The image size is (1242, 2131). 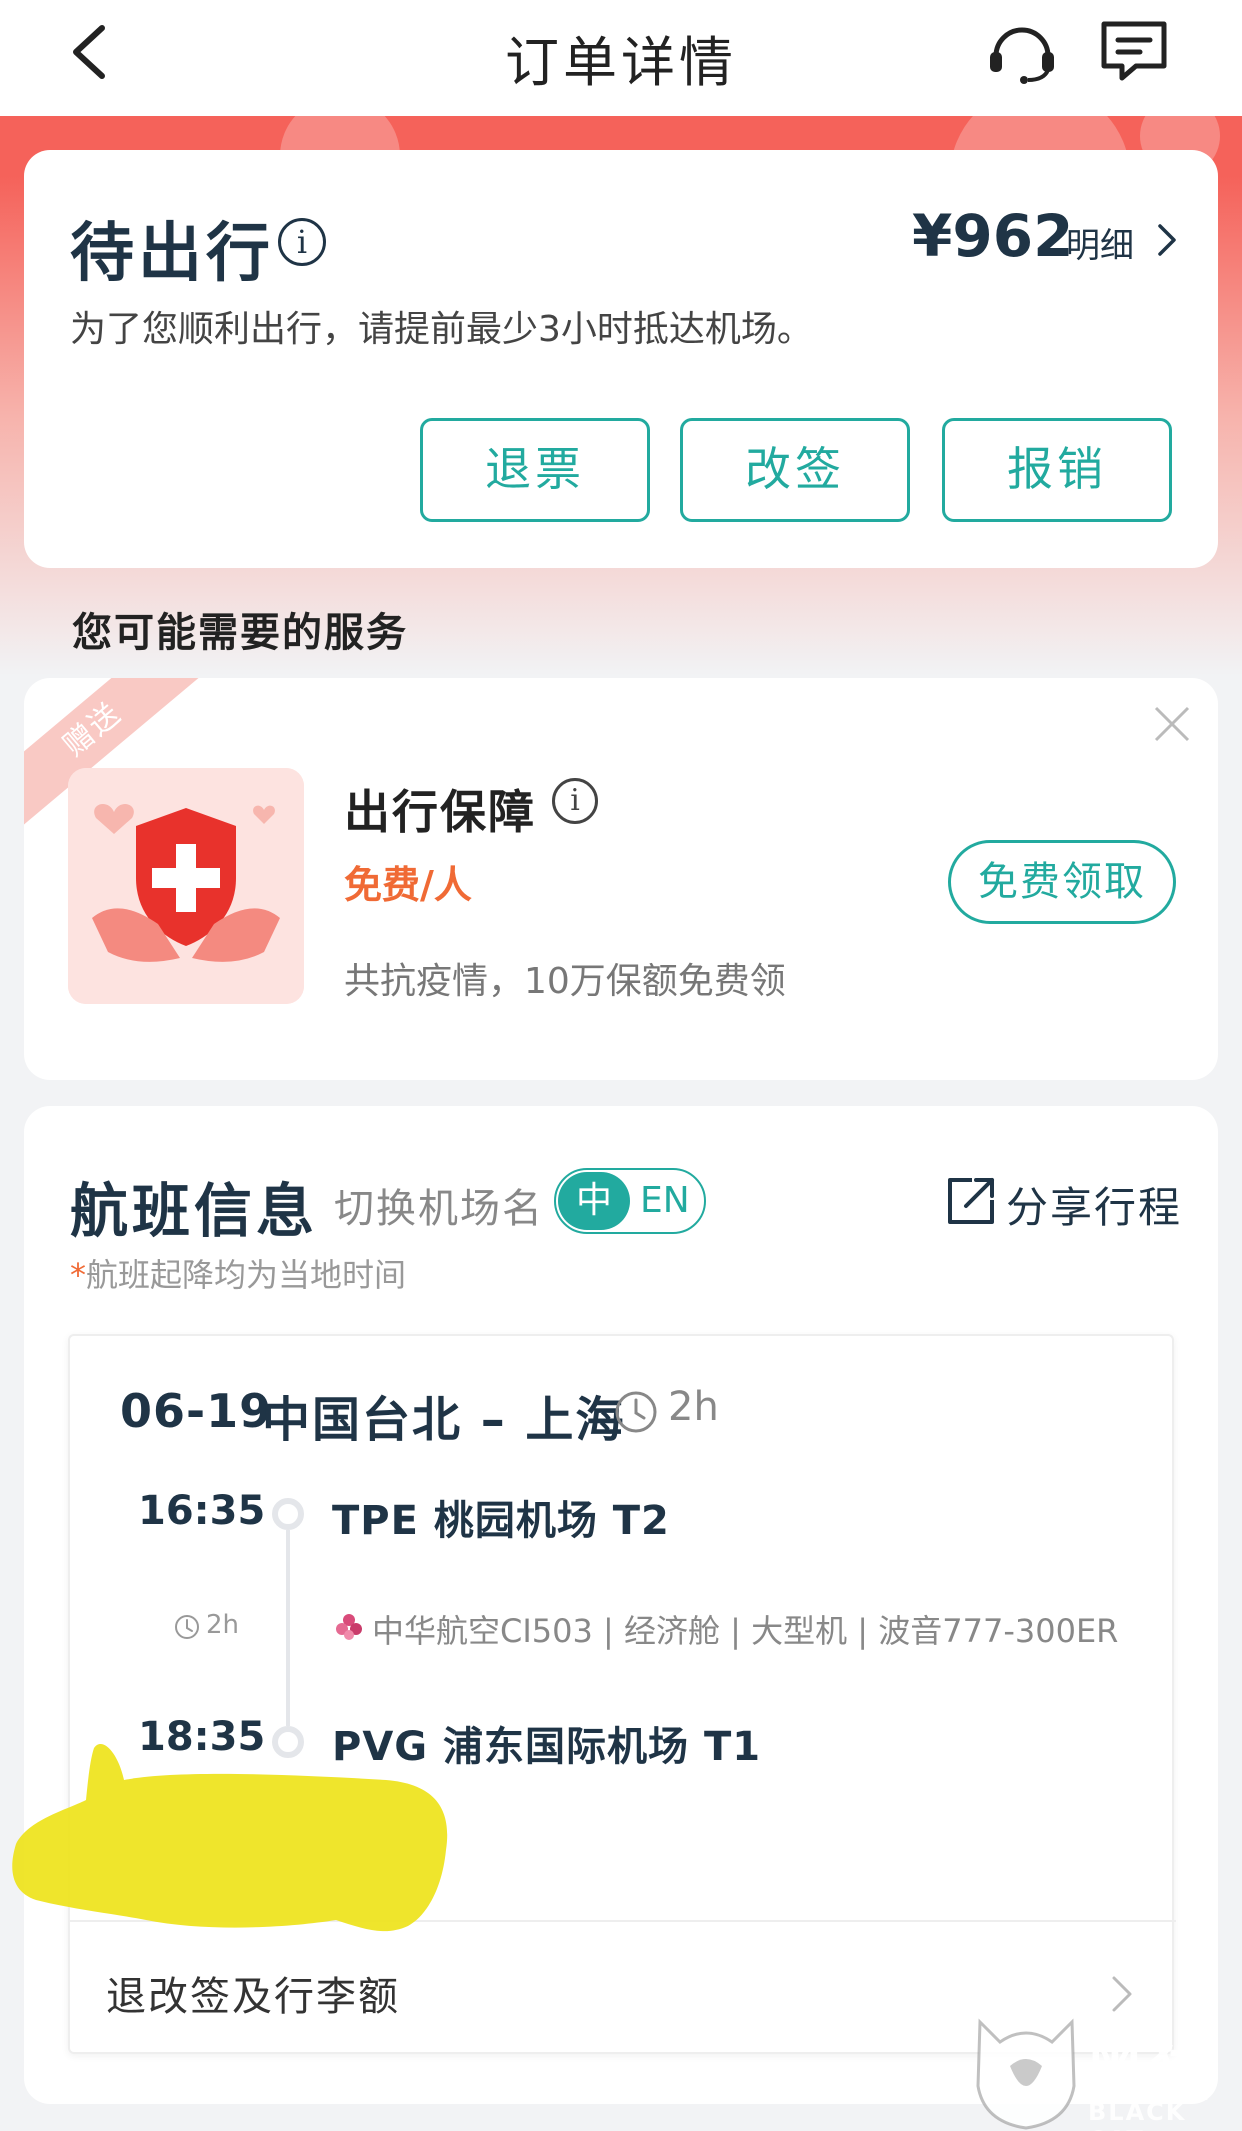 I want to click on departure-time: 16:35, so click(x=202, y=1511).